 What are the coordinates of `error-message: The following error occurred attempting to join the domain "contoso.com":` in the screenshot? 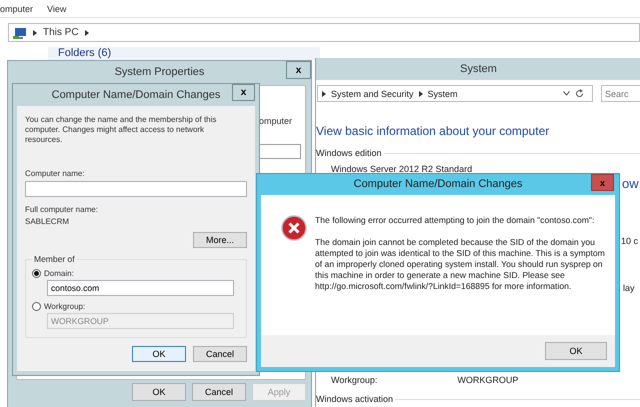 It's located at (455, 220).